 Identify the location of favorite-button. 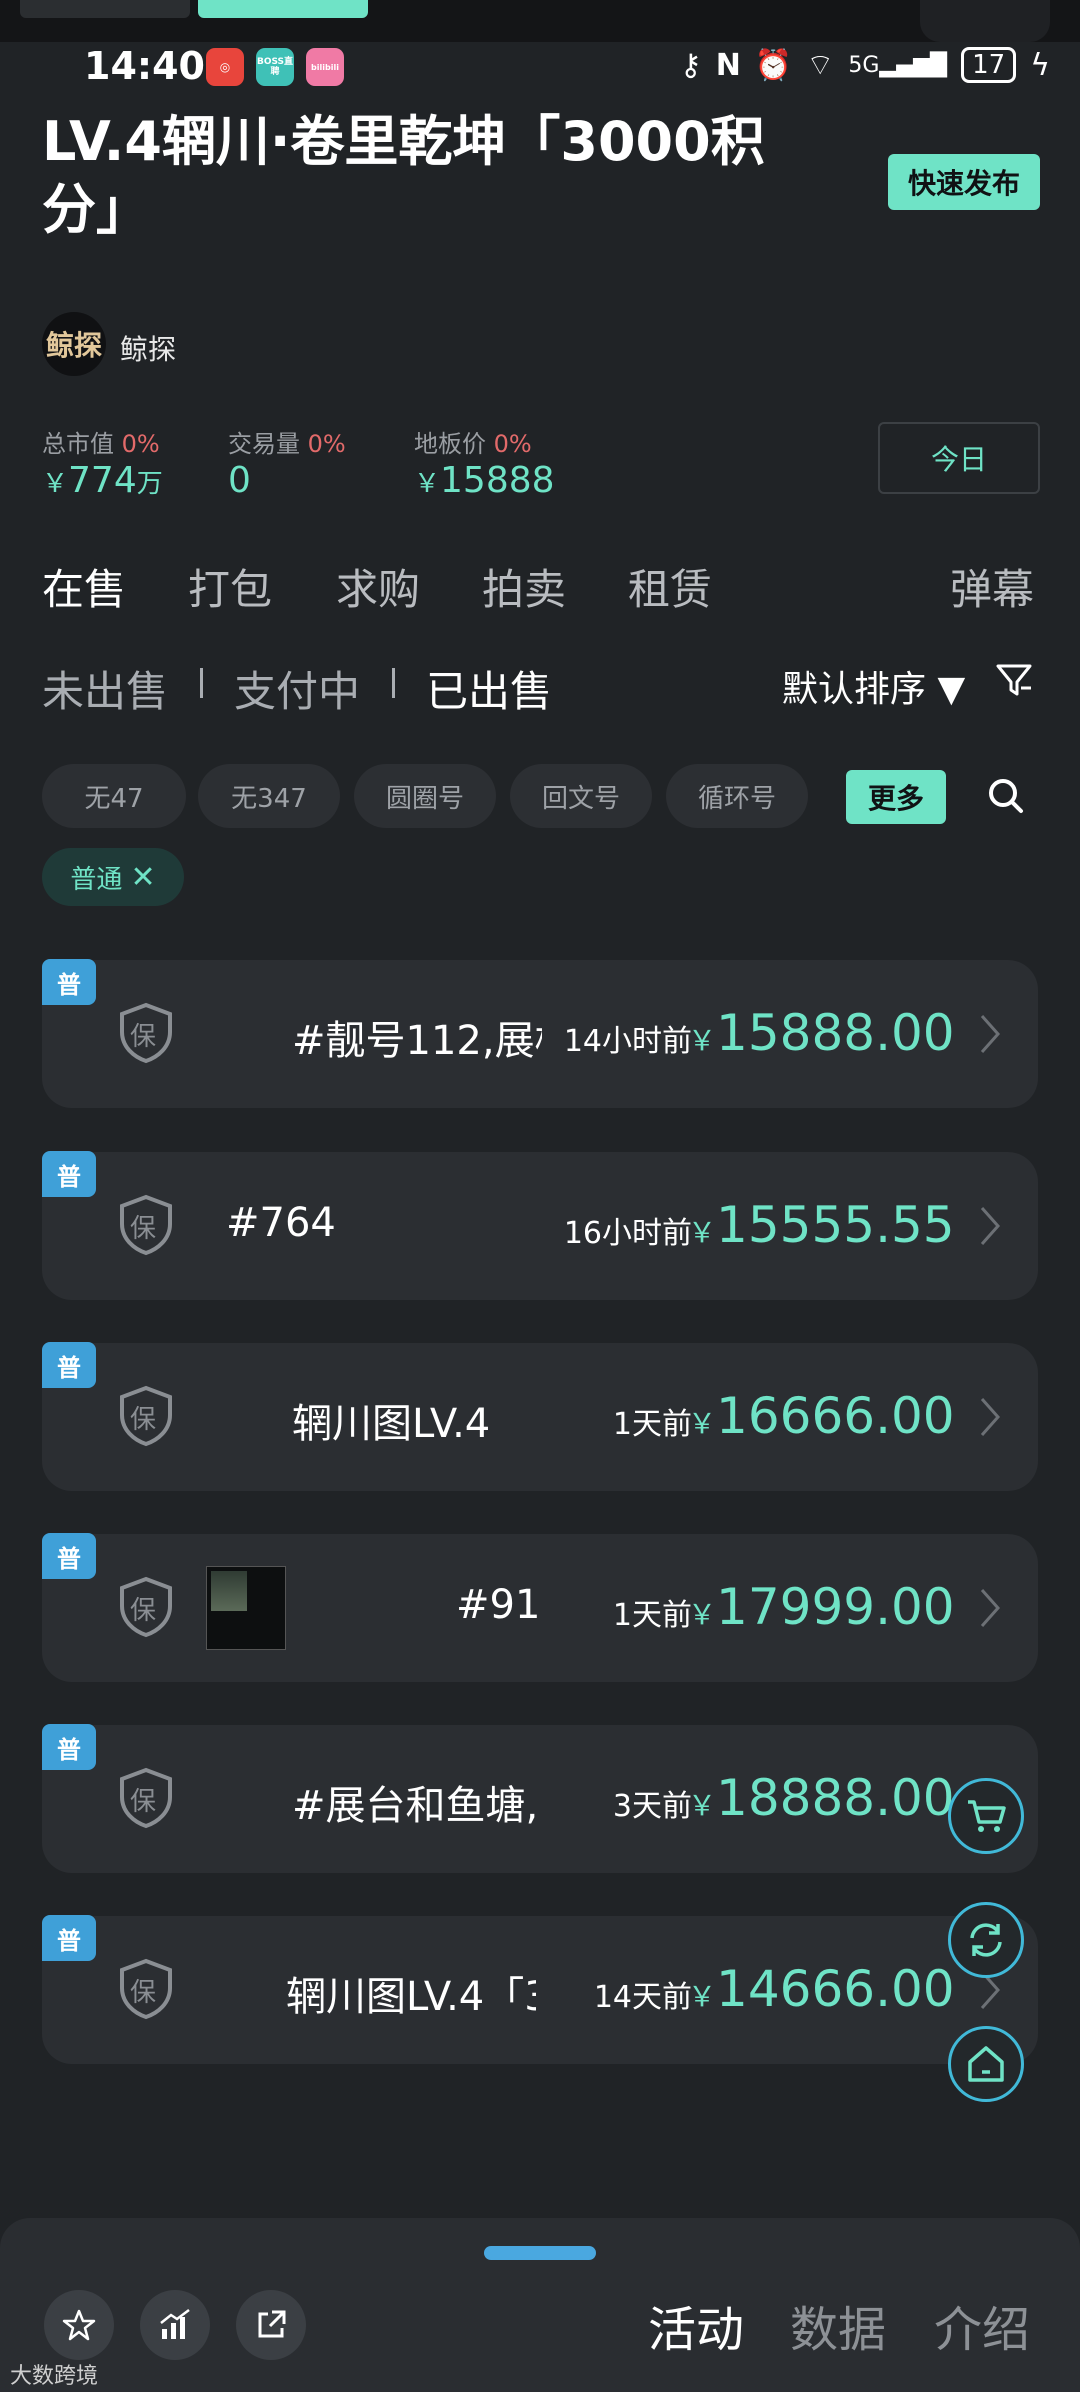
(79, 2325).